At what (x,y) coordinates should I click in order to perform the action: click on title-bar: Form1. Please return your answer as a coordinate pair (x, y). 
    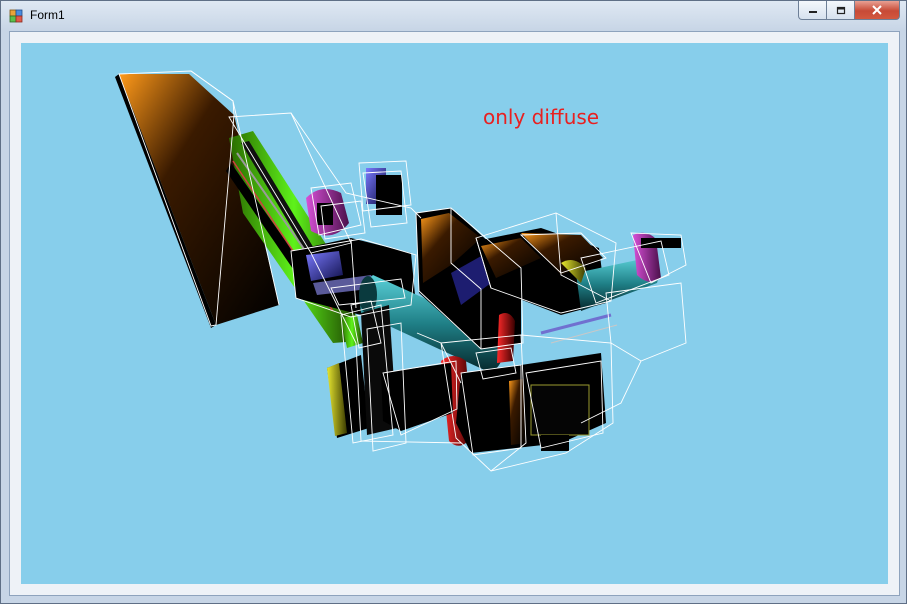
    Looking at the image, I should click on (453, 16).